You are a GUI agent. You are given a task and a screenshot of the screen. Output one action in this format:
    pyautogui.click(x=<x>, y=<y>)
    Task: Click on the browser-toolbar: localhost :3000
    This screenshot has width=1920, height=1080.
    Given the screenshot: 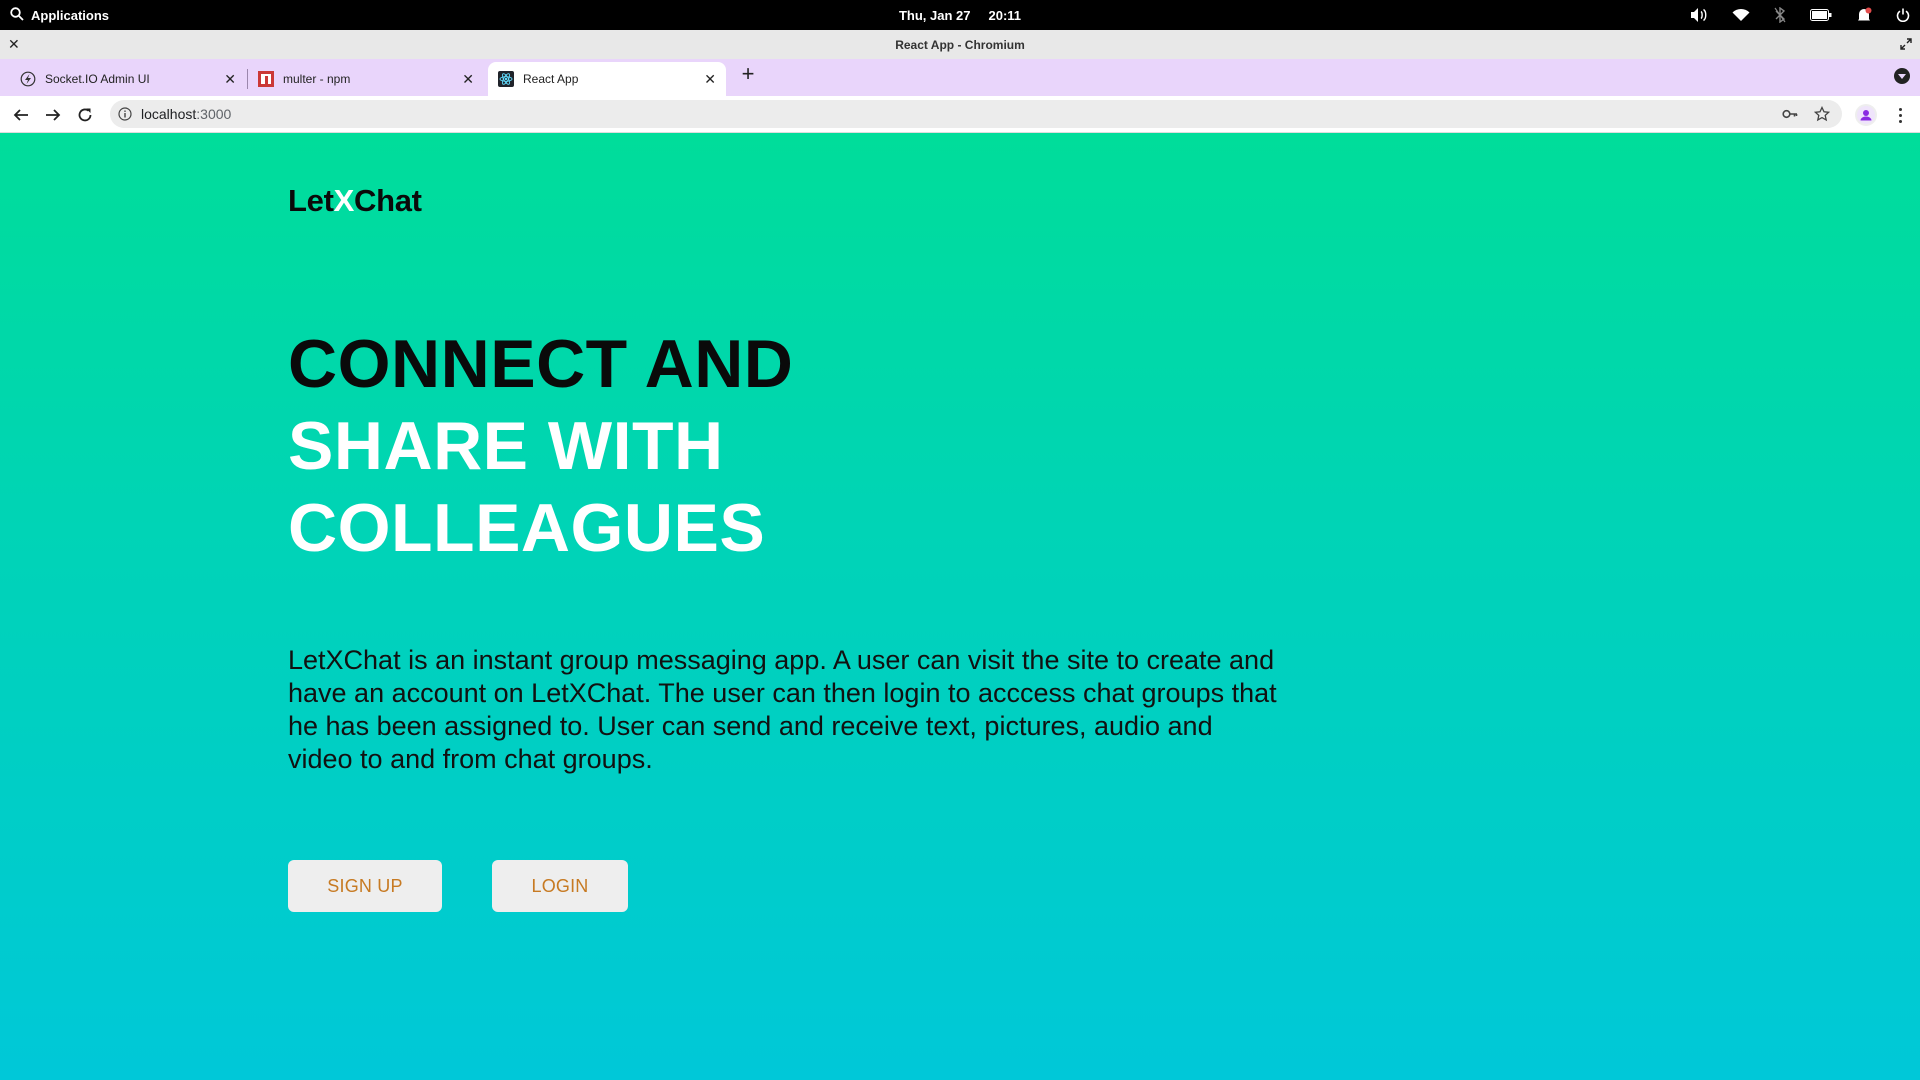 What is the action you would take?
    pyautogui.click(x=960, y=114)
    